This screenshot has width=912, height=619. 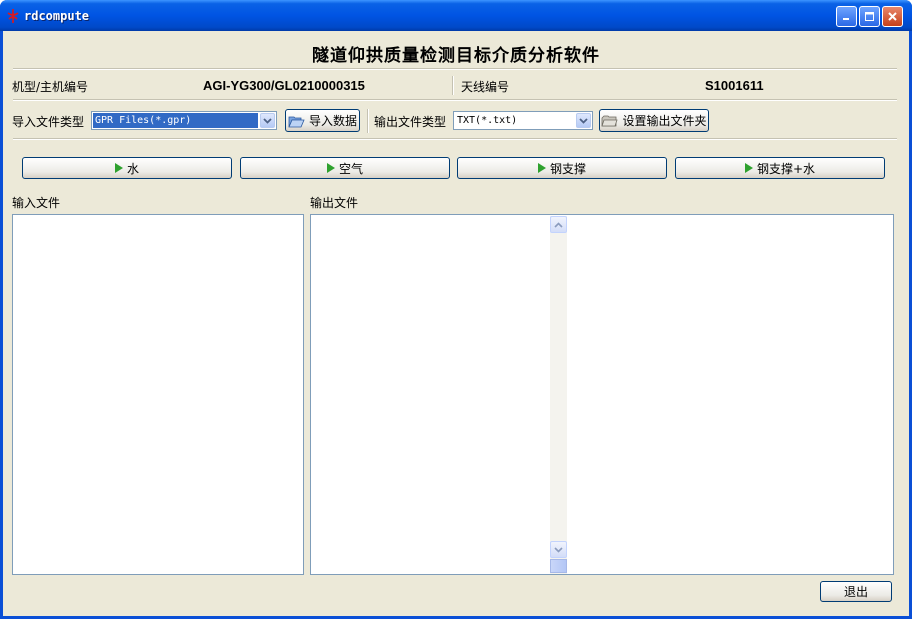 I want to click on media-button-steel-support: 钢支撑, so click(x=562, y=168).